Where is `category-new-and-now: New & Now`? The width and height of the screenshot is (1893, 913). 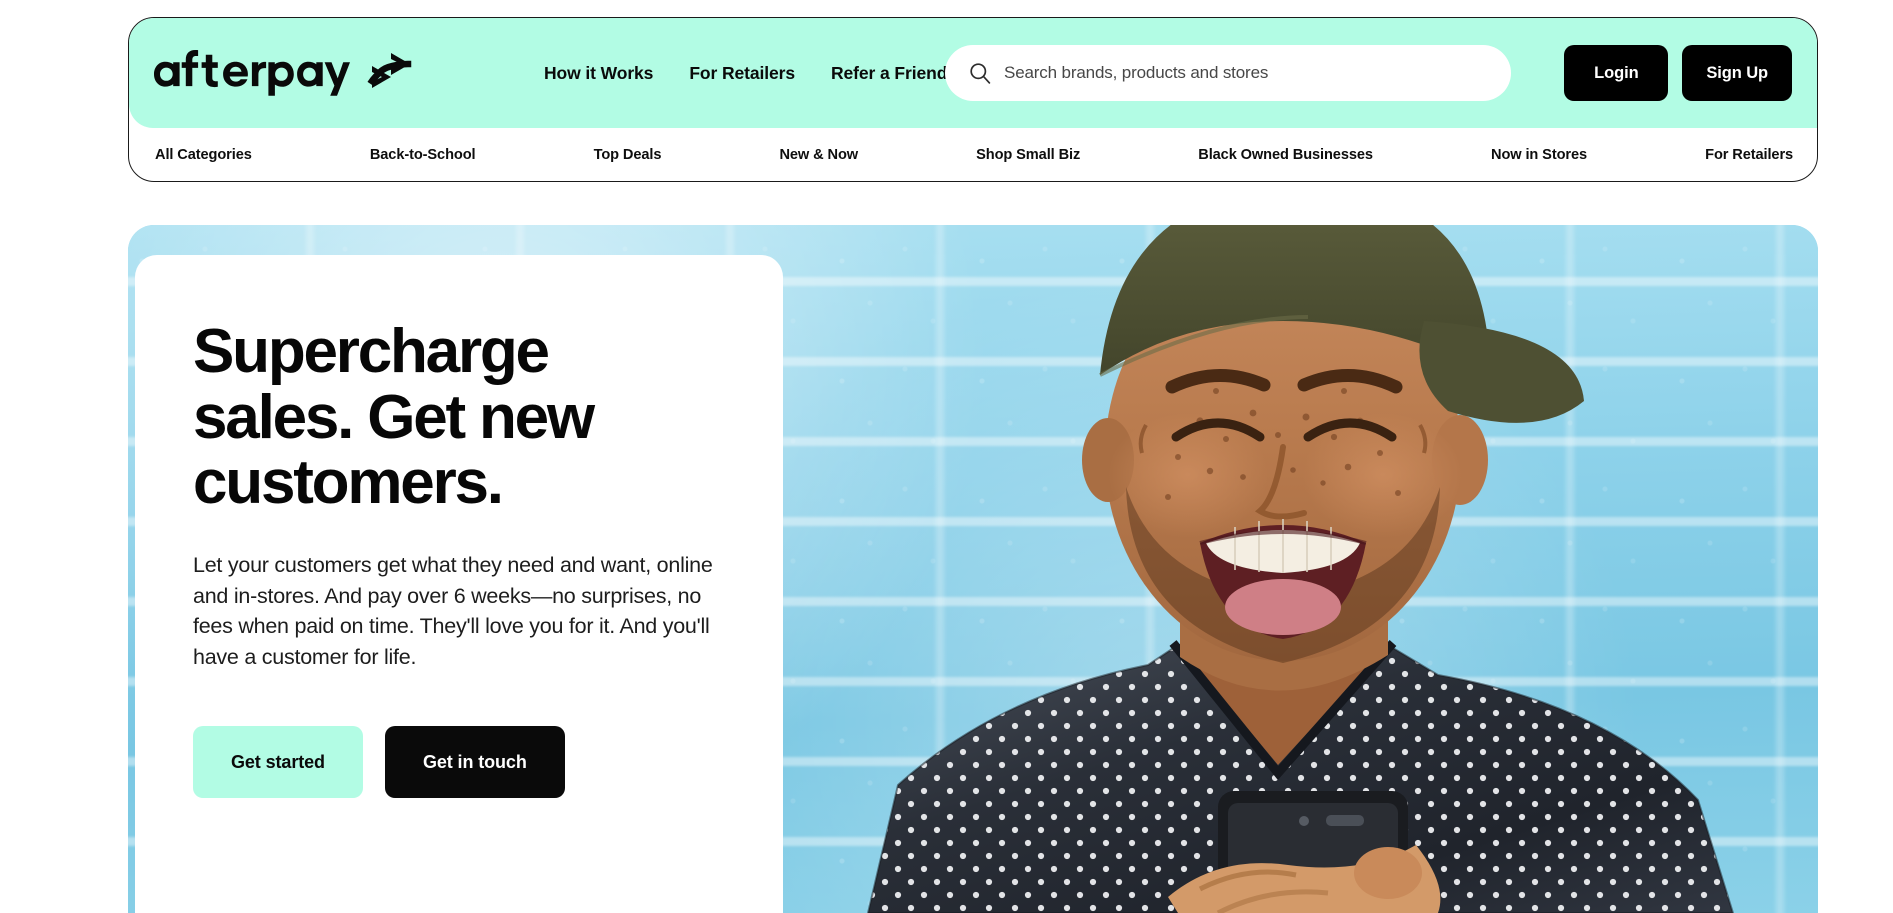
category-new-and-now: New & Now is located at coordinates (818, 155).